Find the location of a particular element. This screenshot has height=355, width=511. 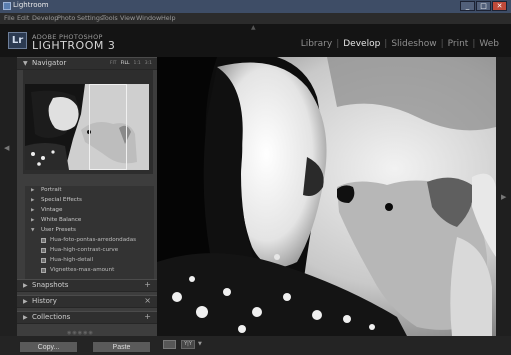

menu-view: View is located at coordinates (127, 18).